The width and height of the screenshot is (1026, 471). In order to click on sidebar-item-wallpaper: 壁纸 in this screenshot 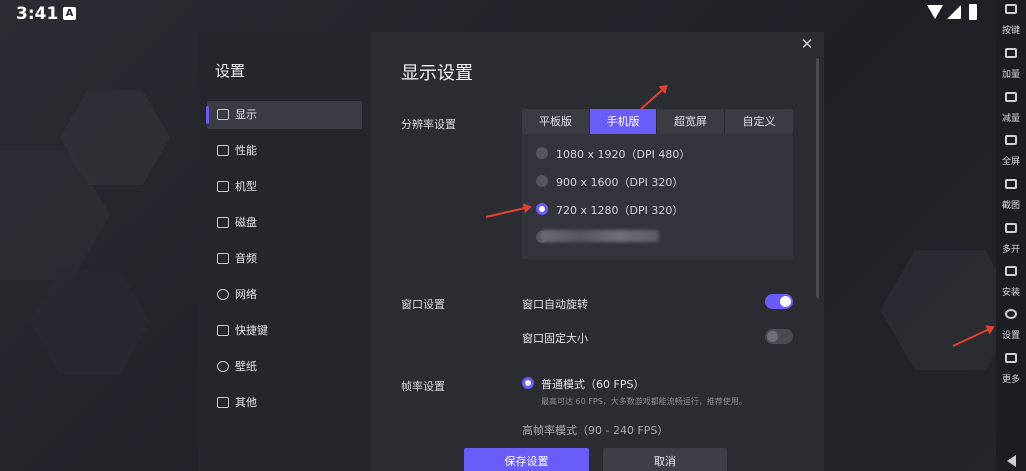, I will do `click(284, 367)`.